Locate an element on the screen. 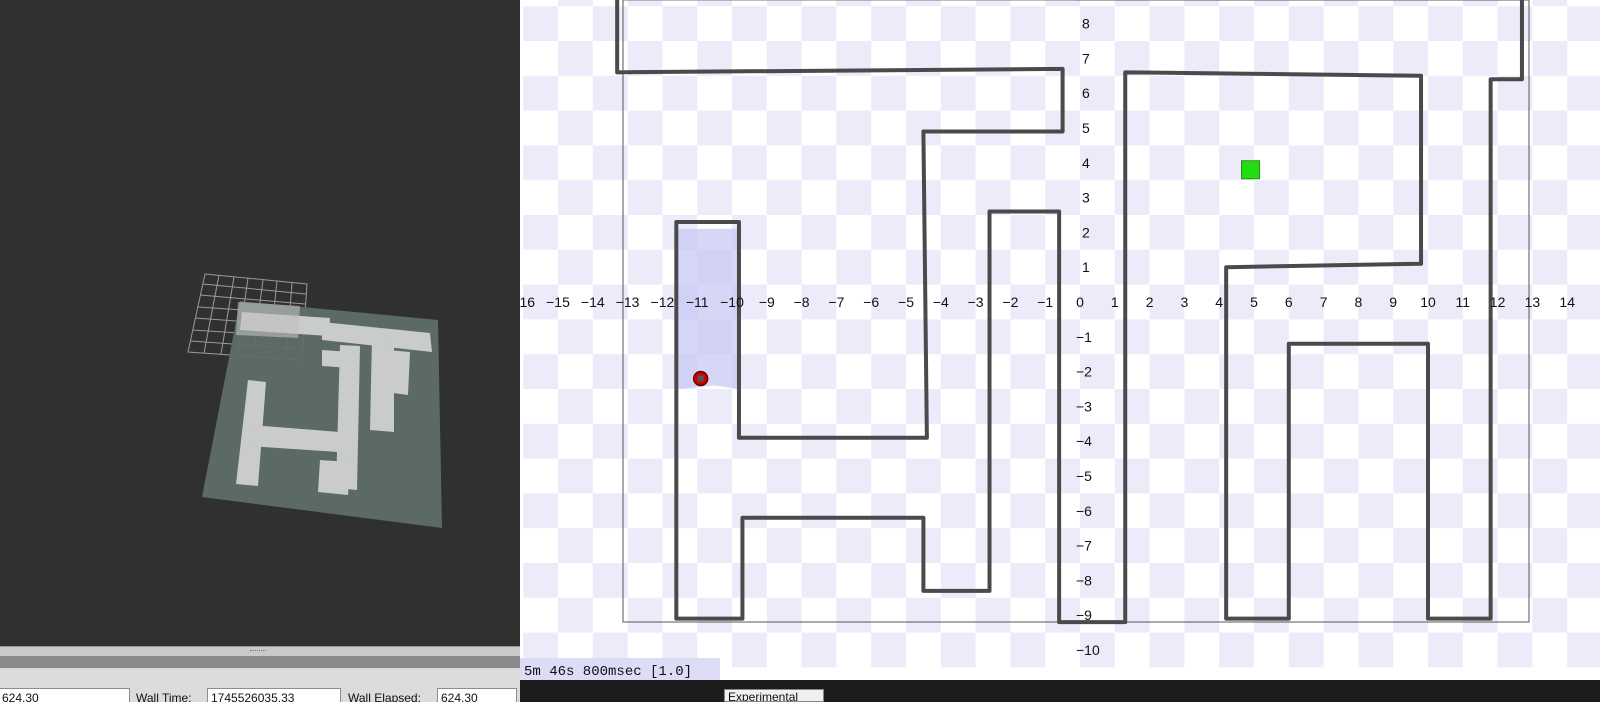 The width and height of the screenshot is (1600, 702). x-tick-label: 10 is located at coordinates (1428, 302).